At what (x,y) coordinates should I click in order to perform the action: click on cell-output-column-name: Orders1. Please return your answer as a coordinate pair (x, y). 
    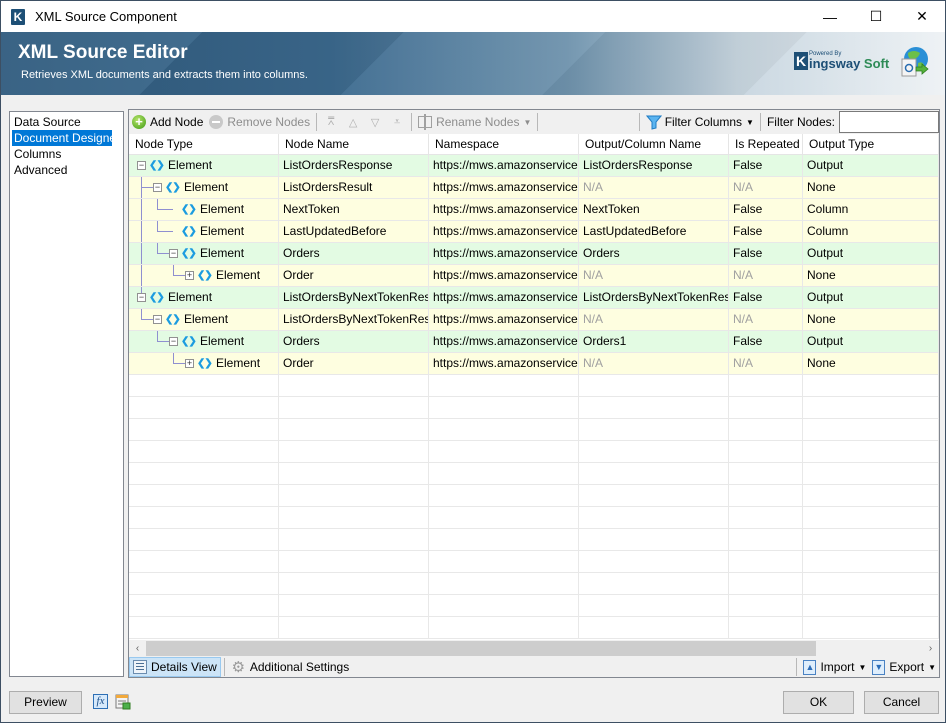
    Looking at the image, I should click on (654, 341).